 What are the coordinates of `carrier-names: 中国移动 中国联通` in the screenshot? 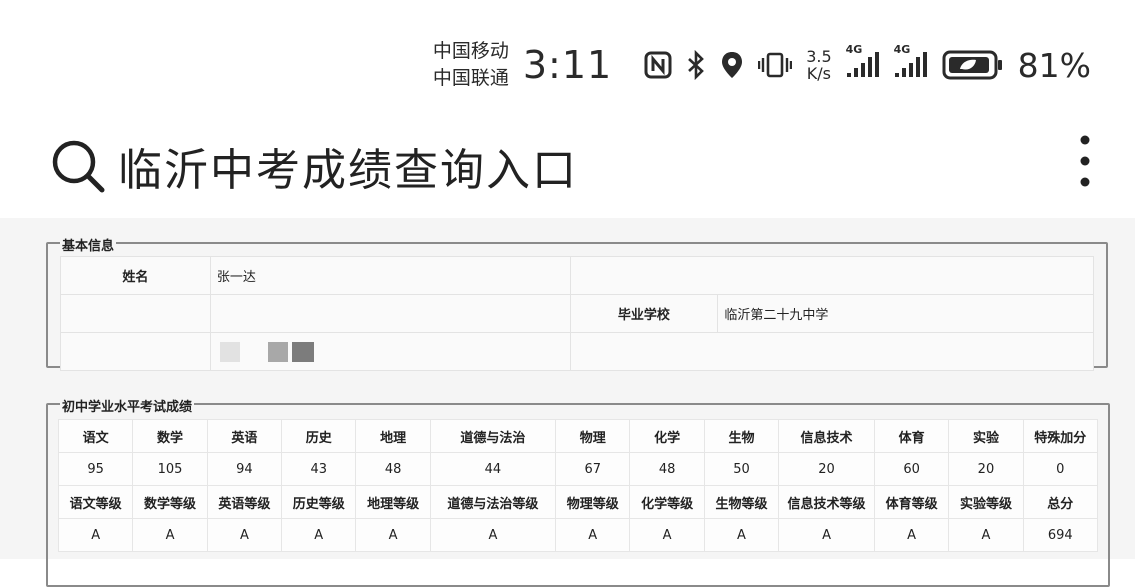 It's located at (471, 65).